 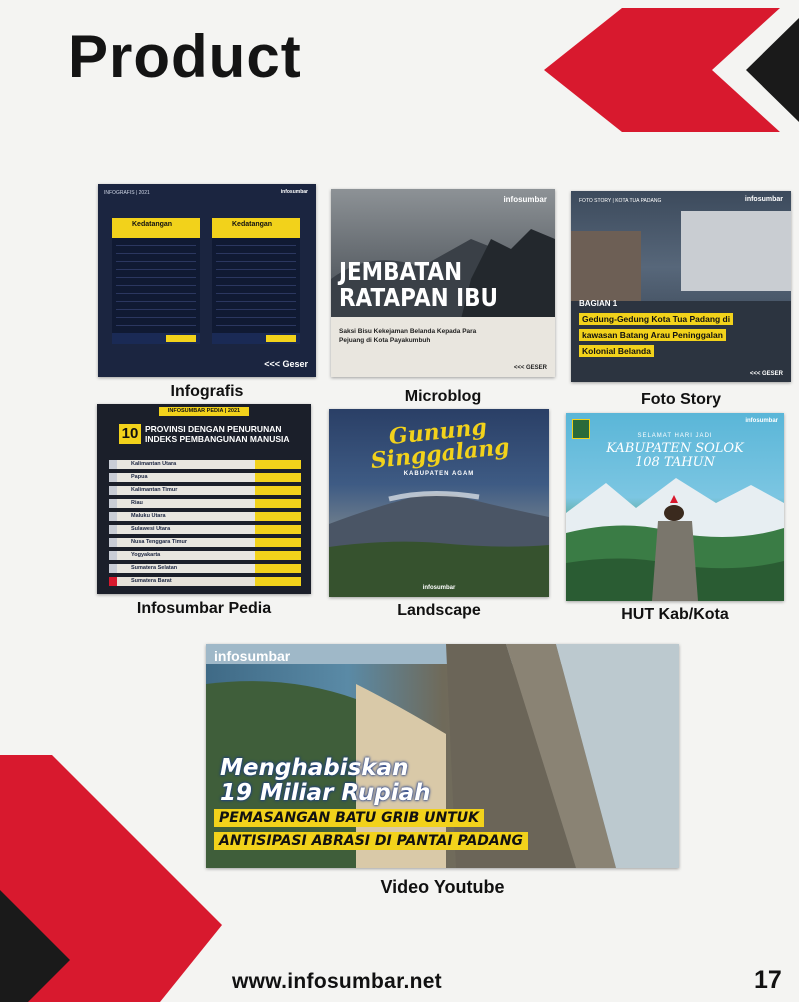 What do you see at coordinates (139, 477) in the screenshot?
I see `province-name: Papua` at bounding box center [139, 477].